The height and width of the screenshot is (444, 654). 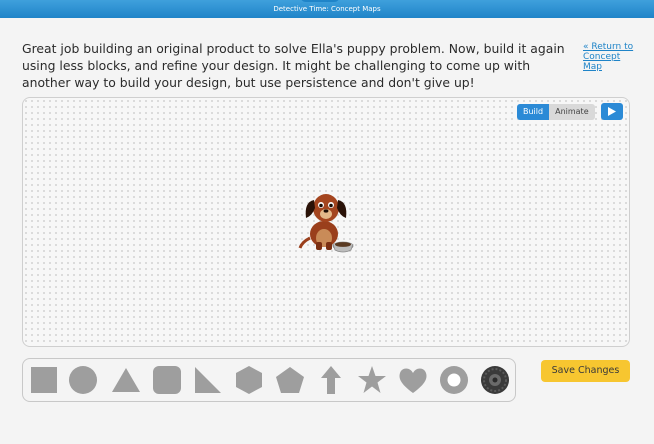 I want to click on header-title: Detective Time: Concept Maps, so click(x=327, y=9).